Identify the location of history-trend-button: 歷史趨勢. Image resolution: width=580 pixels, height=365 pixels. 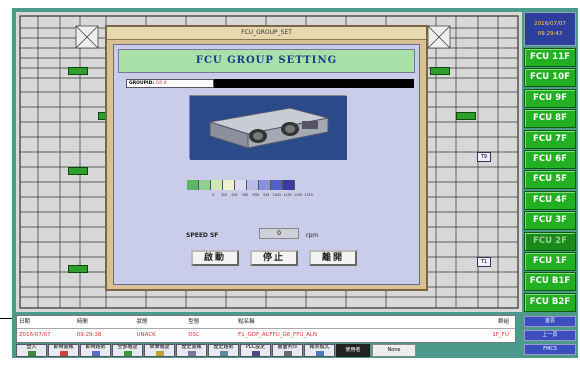
(223, 350).